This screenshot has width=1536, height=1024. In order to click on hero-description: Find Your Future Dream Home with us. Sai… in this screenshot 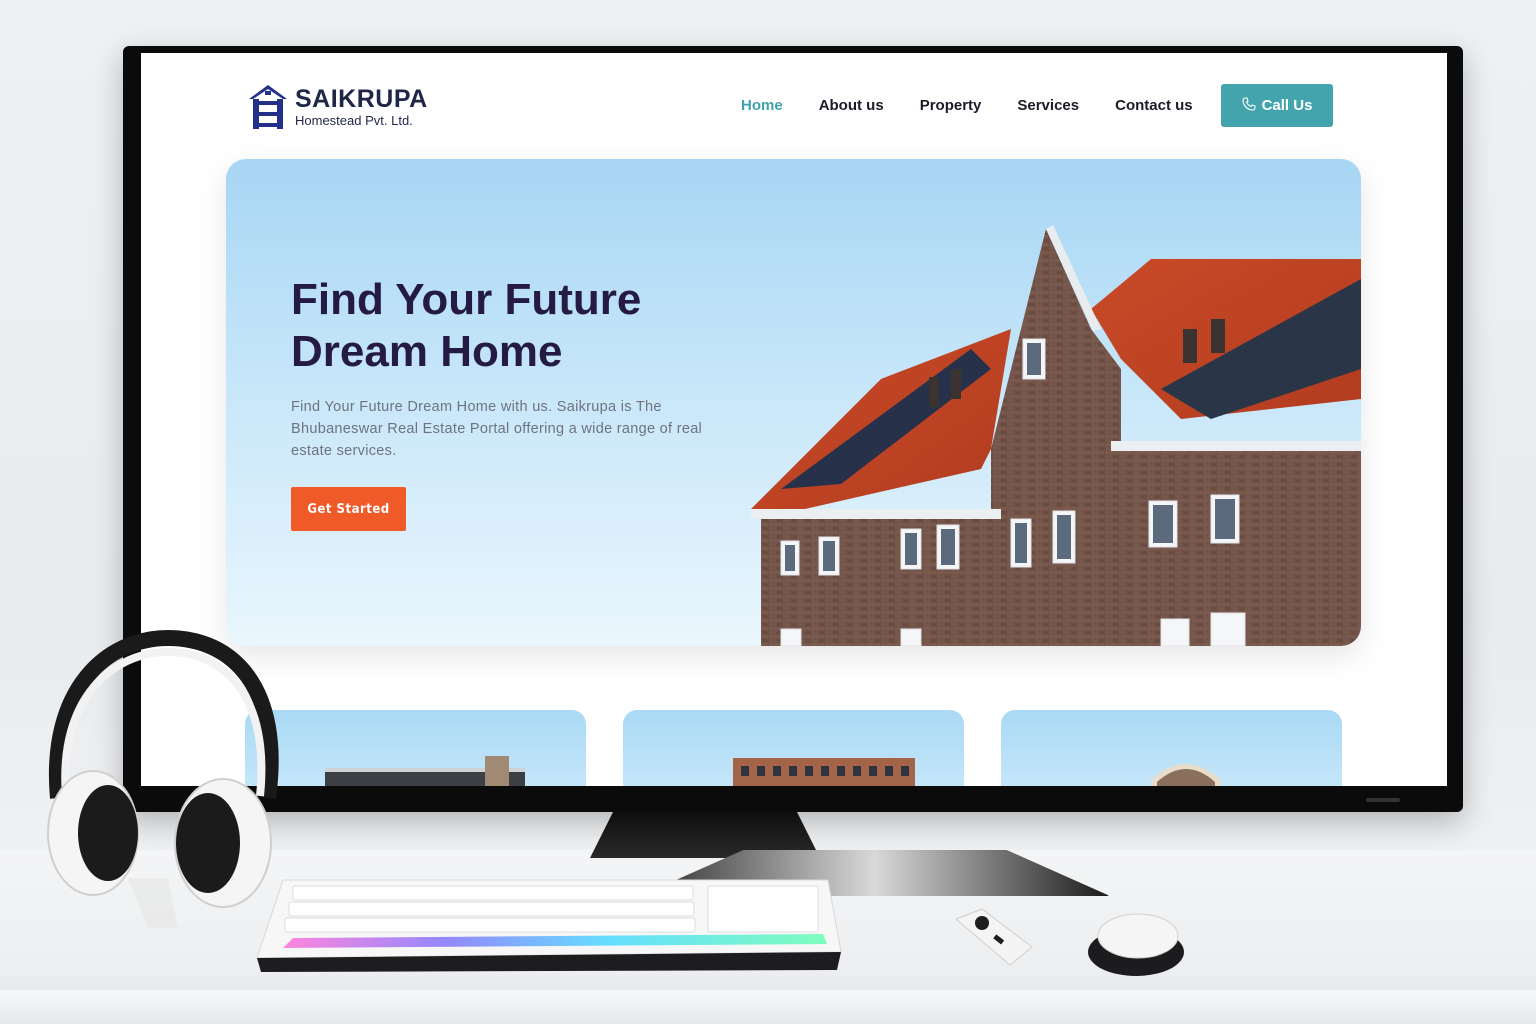, I will do `click(497, 429)`.